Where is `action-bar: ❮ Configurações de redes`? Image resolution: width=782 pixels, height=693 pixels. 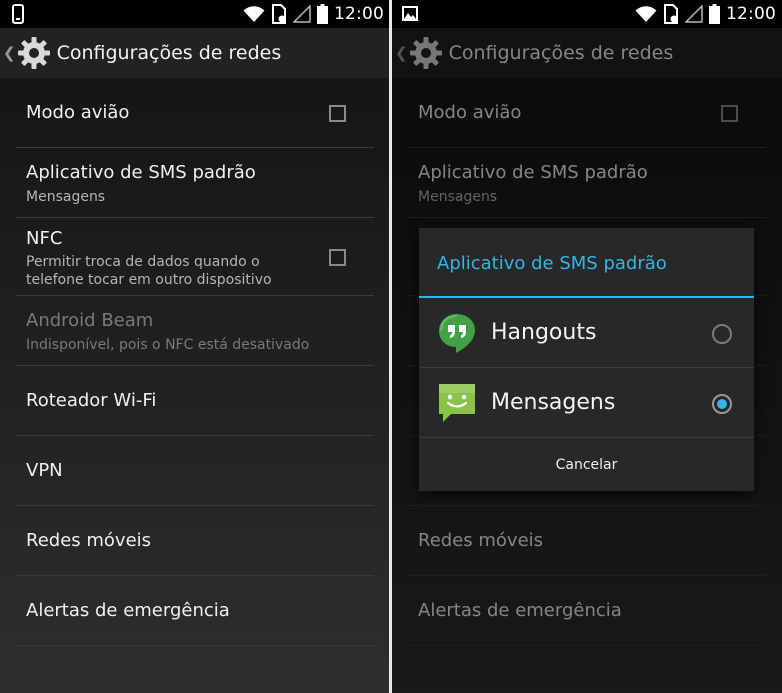 action-bar: ❮ Configurações de redes is located at coordinates (195, 53).